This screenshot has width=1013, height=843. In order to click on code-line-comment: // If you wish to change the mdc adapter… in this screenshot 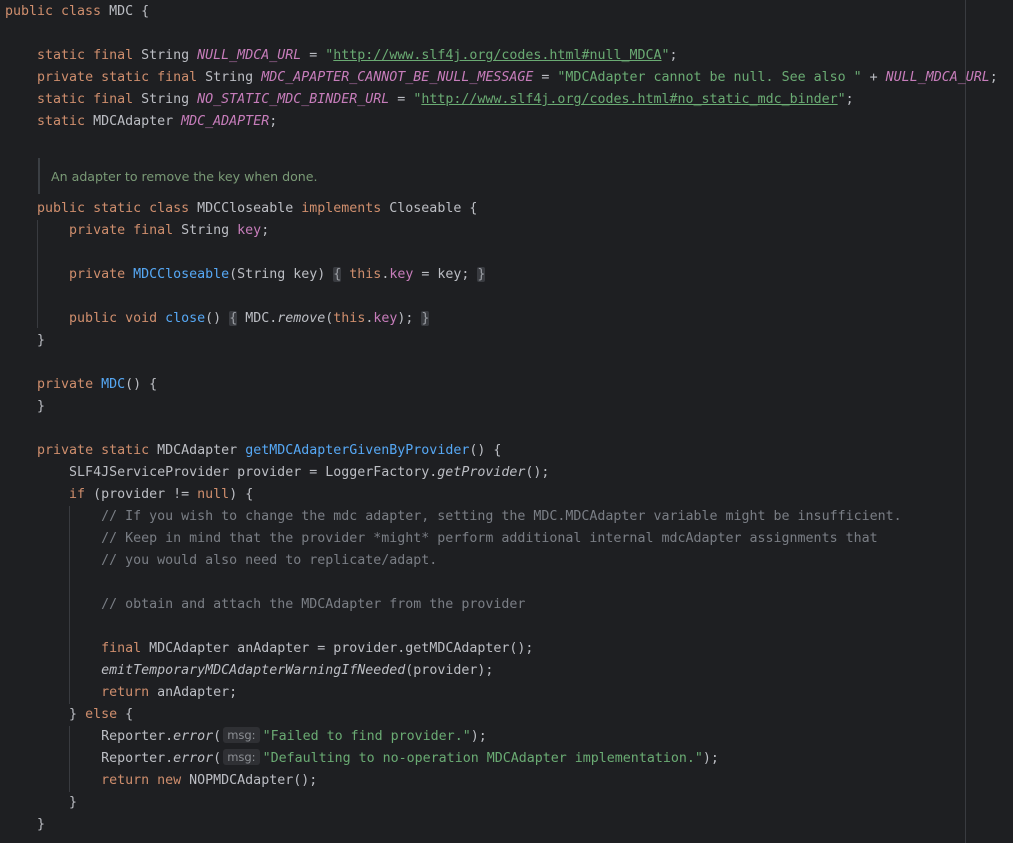, I will do `click(453, 517)`.